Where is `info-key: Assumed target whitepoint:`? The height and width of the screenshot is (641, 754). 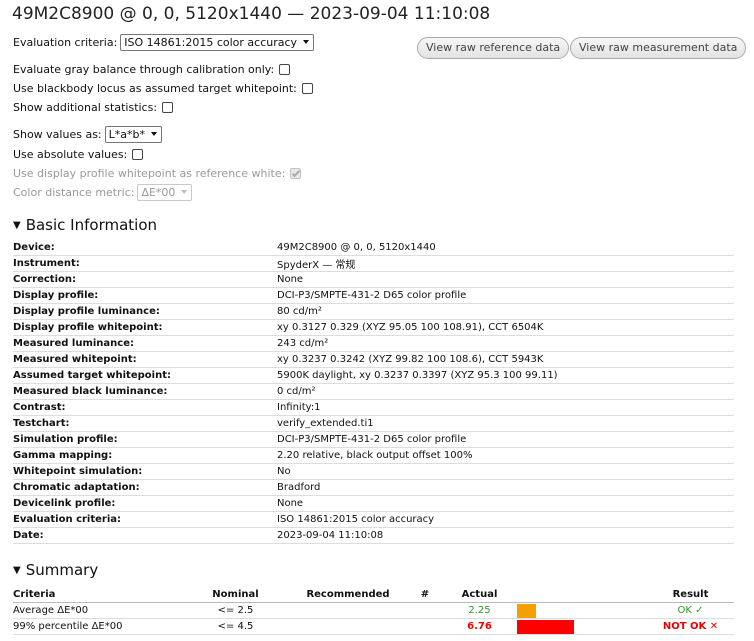
info-key: Assumed target whitepoint: is located at coordinates (145, 375).